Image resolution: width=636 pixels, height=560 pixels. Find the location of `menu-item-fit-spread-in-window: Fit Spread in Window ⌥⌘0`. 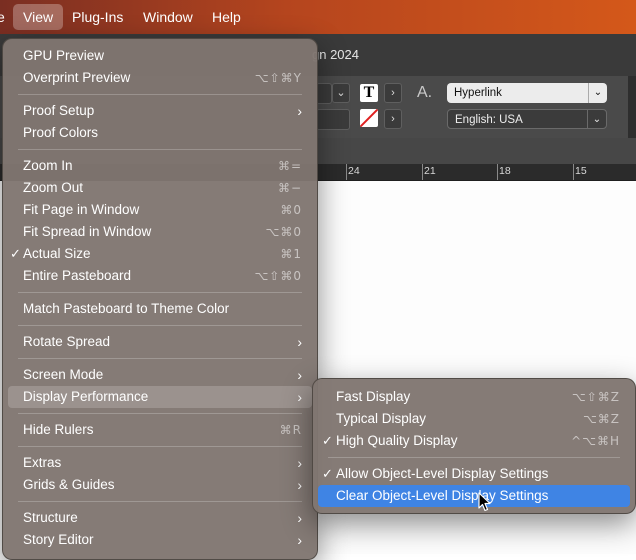

menu-item-fit-spread-in-window: Fit Spread in Window ⌥⌘0 is located at coordinates (160, 232).